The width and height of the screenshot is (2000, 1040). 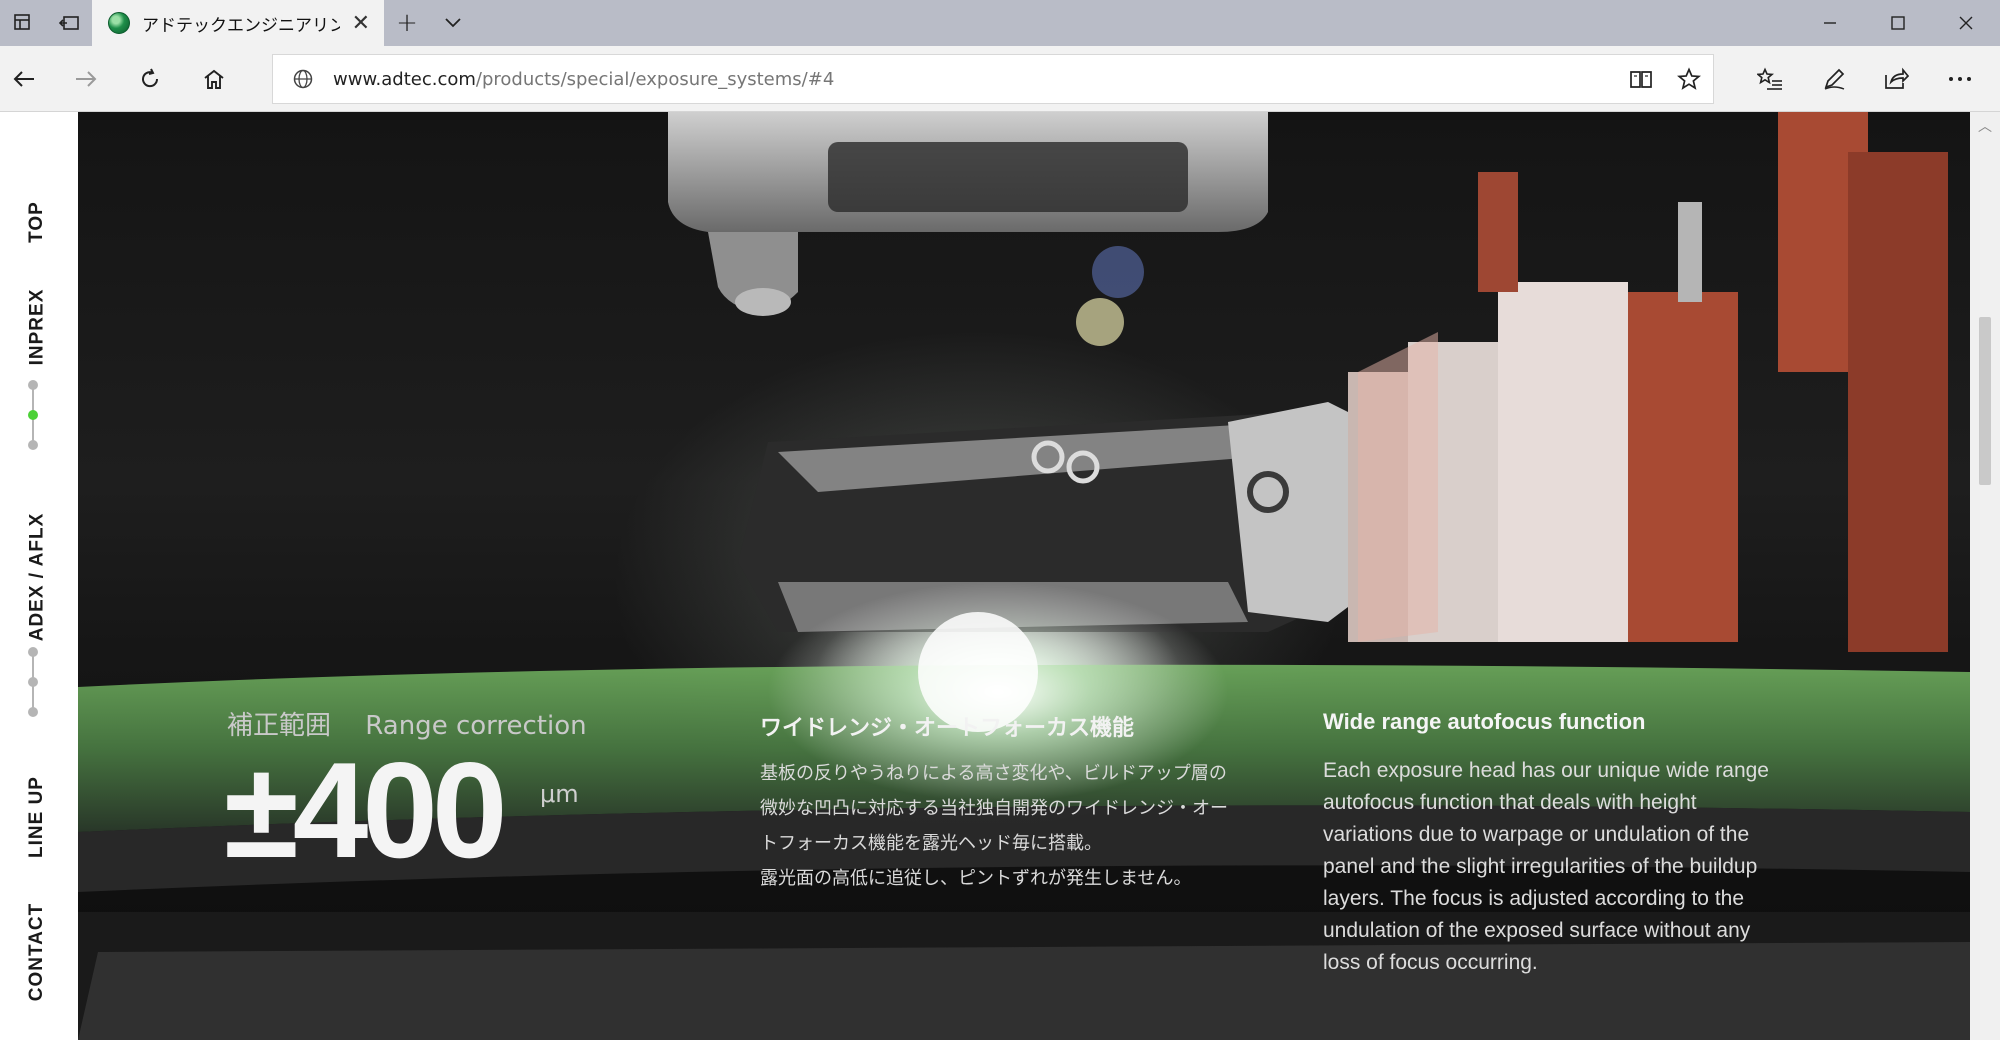 What do you see at coordinates (1985, 576) in the screenshot?
I see `page-scrollbar: ︿` at bounding box center [1985, 576].